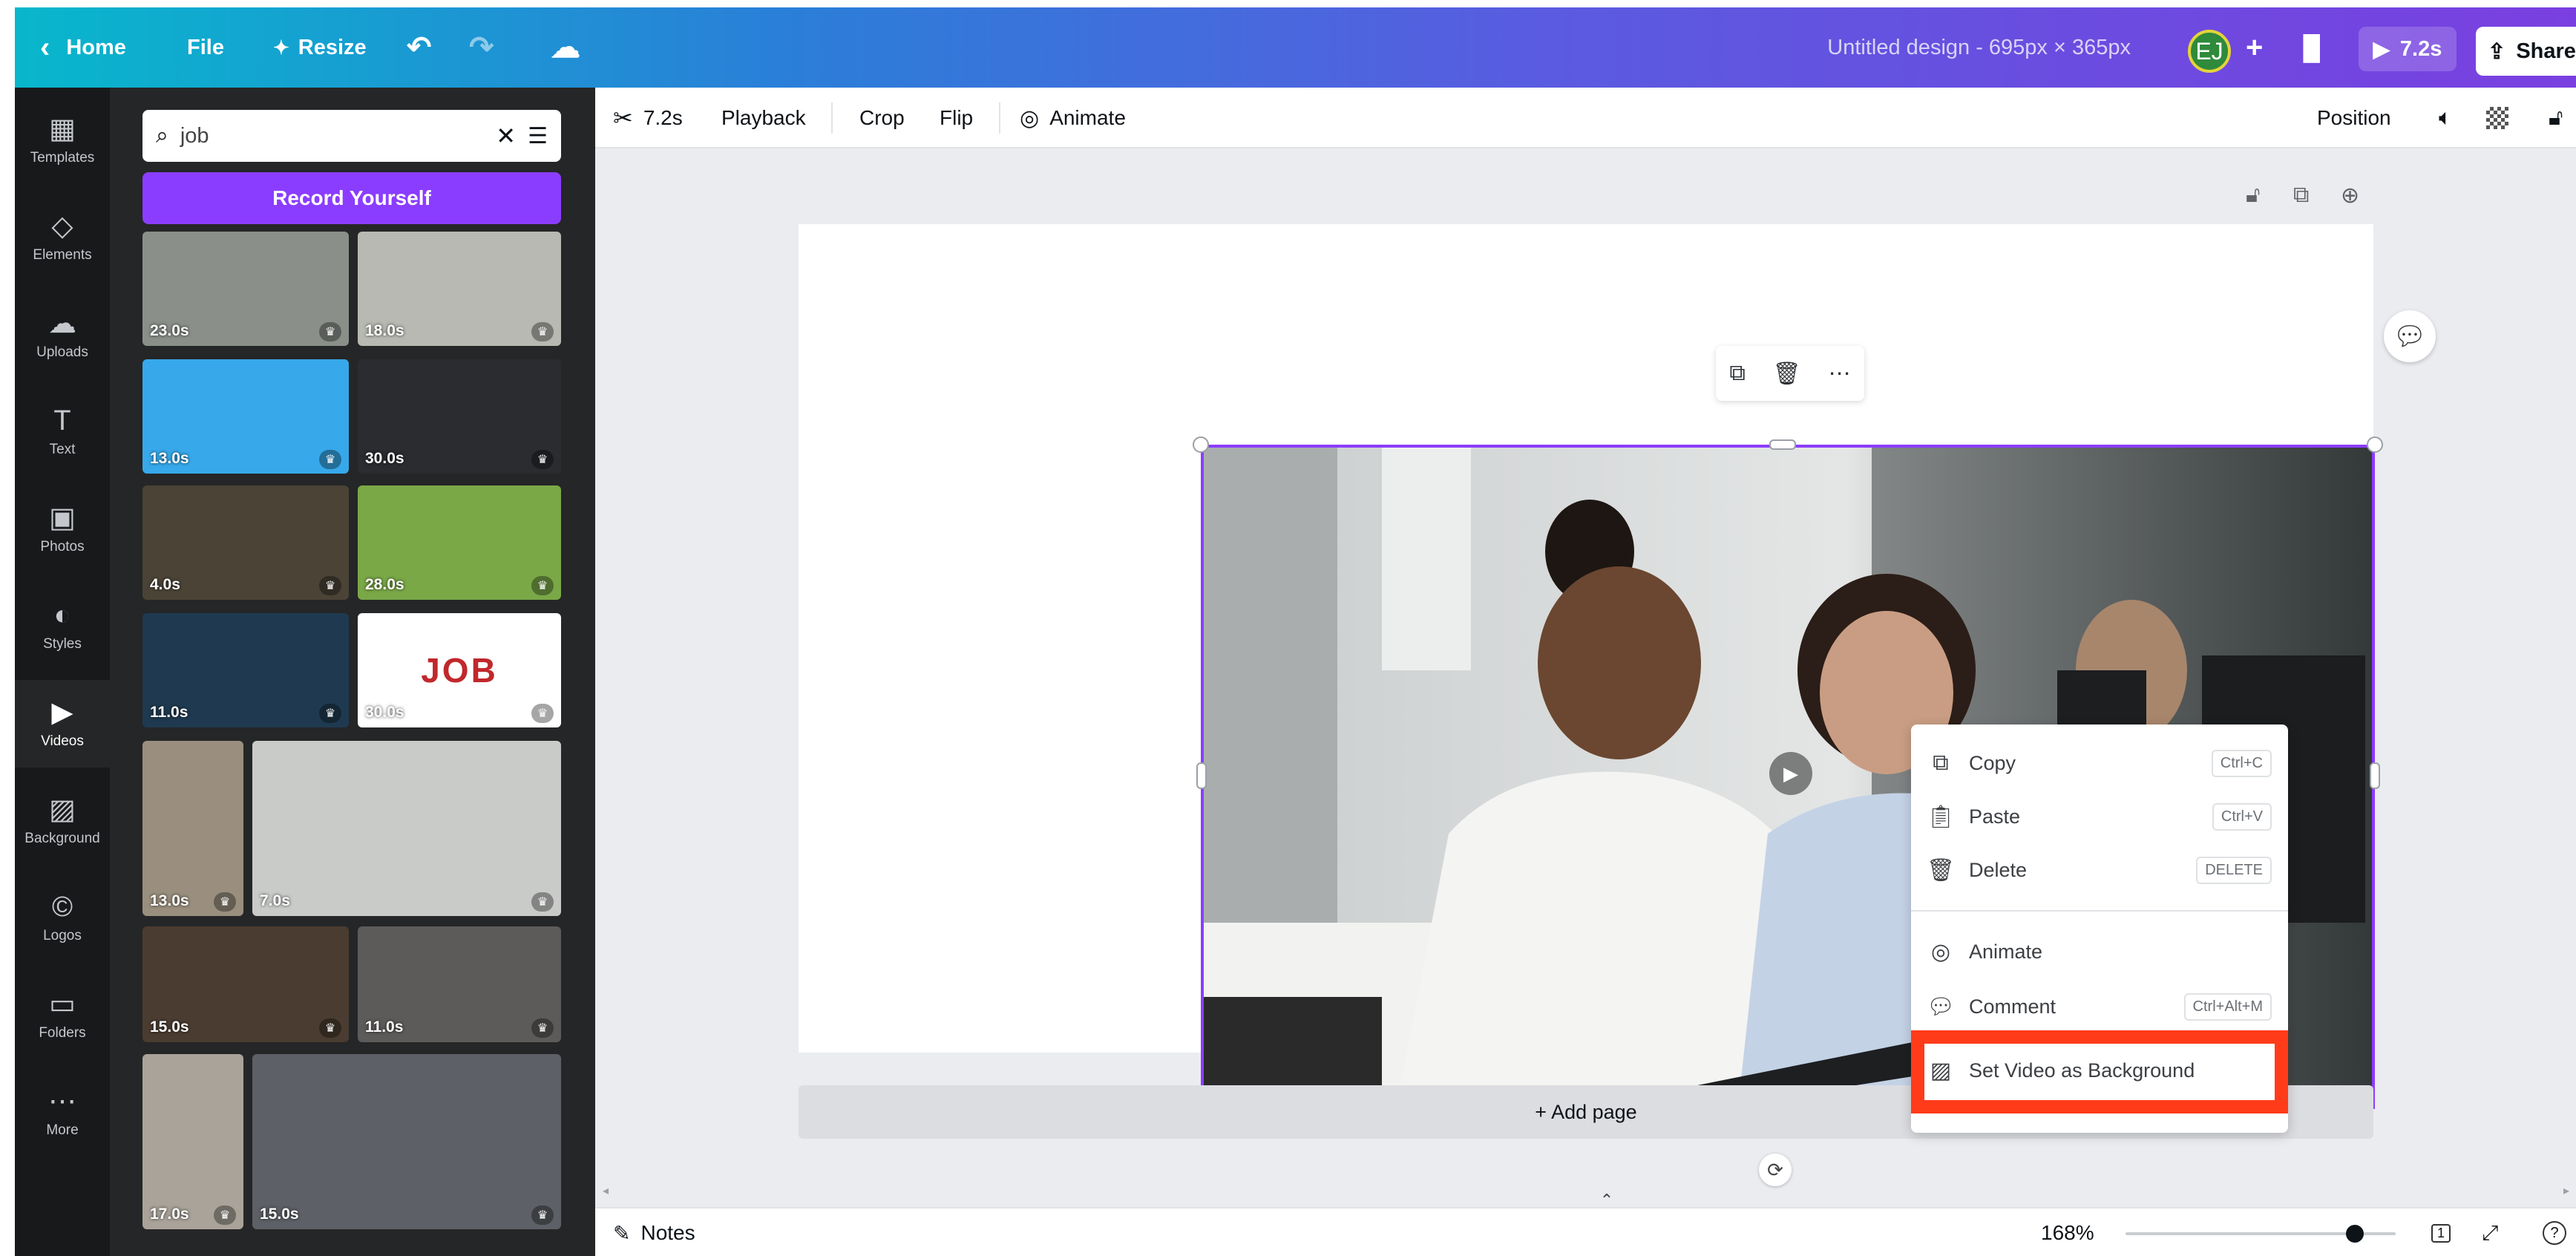 The width and height of the screenshot is (2576, 1256). I want to click on rail-item-text: T Text, so click(63, 432).